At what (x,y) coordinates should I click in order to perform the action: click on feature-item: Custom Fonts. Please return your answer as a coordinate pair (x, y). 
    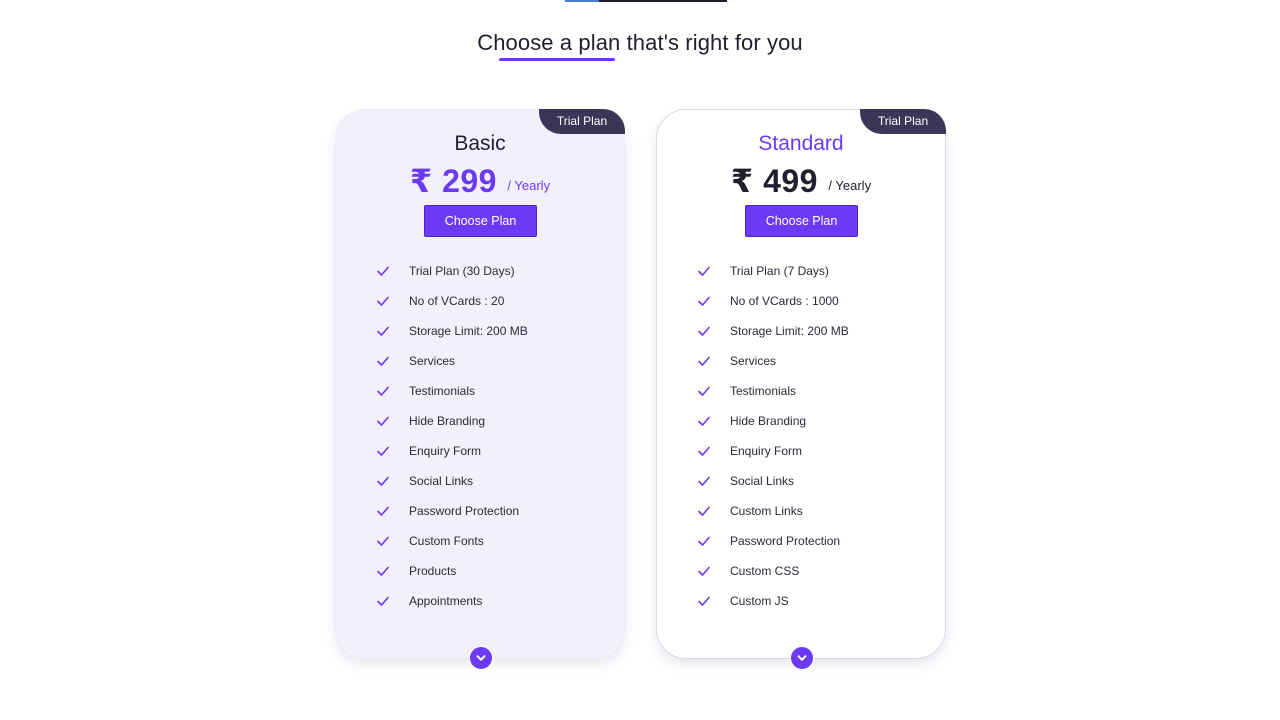
    Looking at the image, I should click on (452, 541).